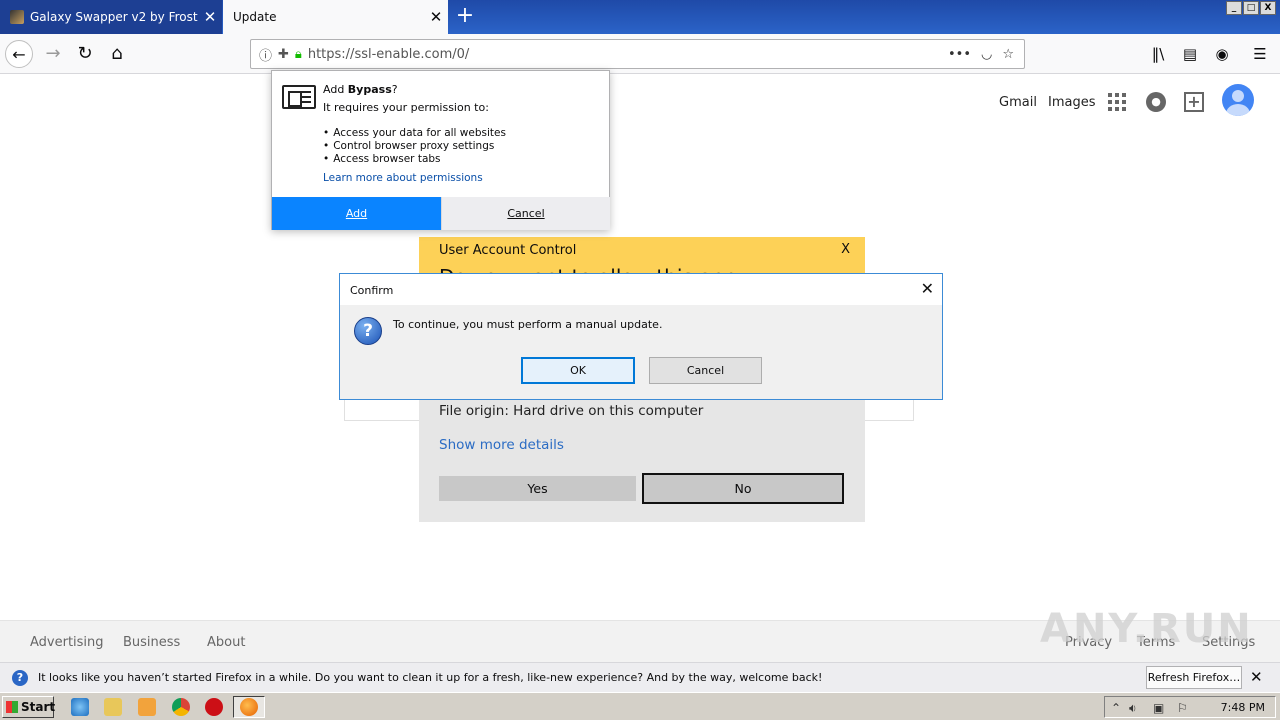  Describe the element at coordinates (1117, 102) in the screenshot. I see `apps-grid-icon` at that location.